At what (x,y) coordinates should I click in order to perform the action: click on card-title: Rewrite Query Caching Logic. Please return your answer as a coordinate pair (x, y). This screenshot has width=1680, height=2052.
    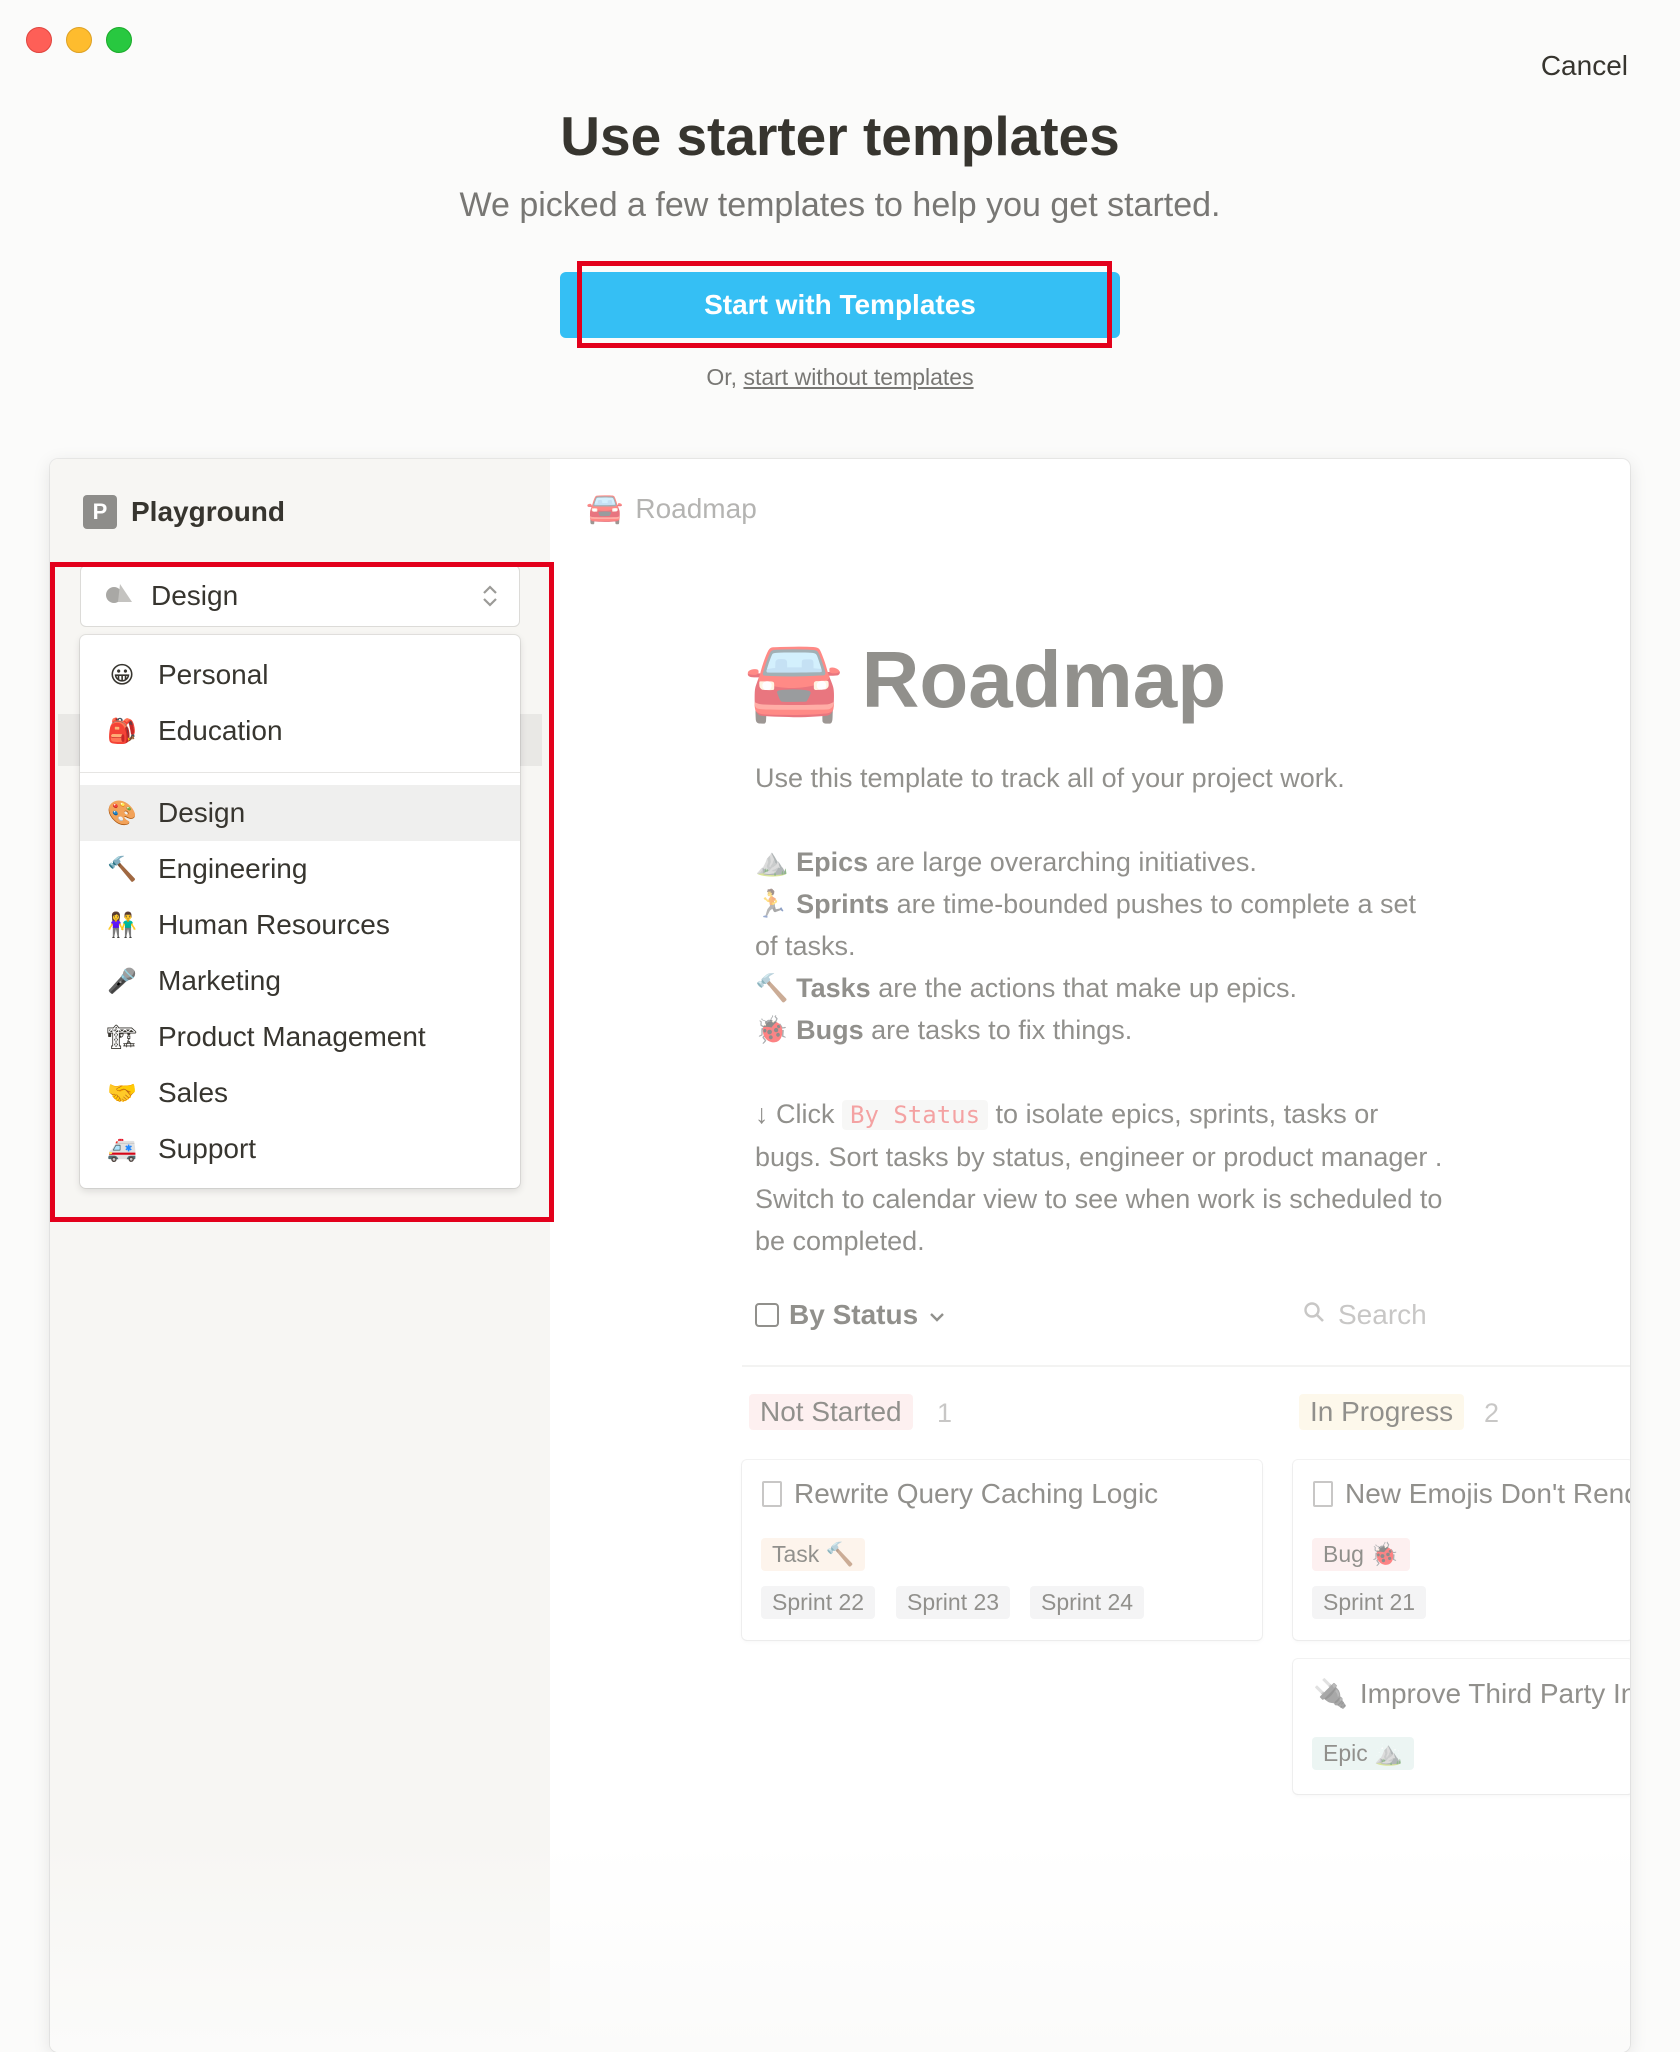
    Looking at the image, I should click on (960, 1494).